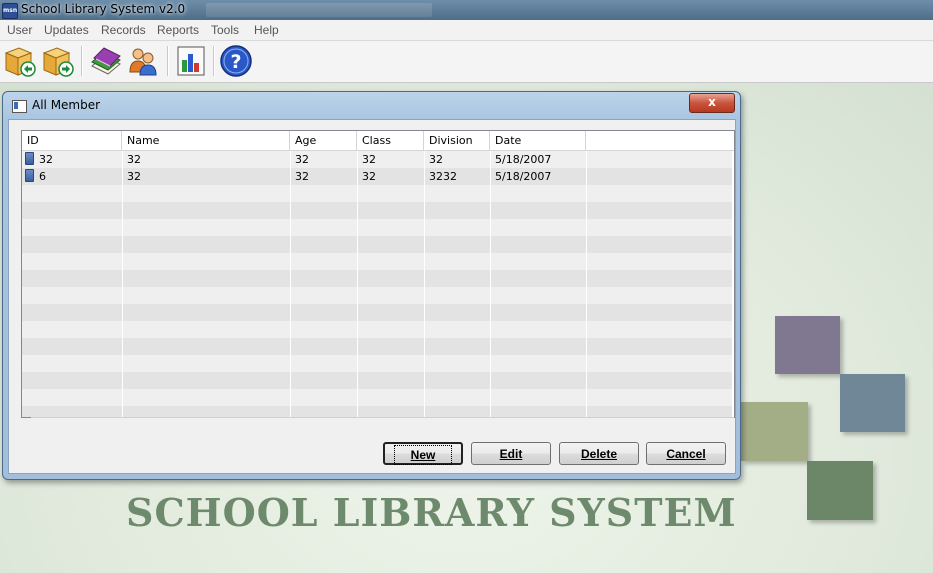 The width and height of the screenshot is (933, 573). Describe the element at coordinates (423, 453) in the screenshot. I see `new-button: New` at that location.